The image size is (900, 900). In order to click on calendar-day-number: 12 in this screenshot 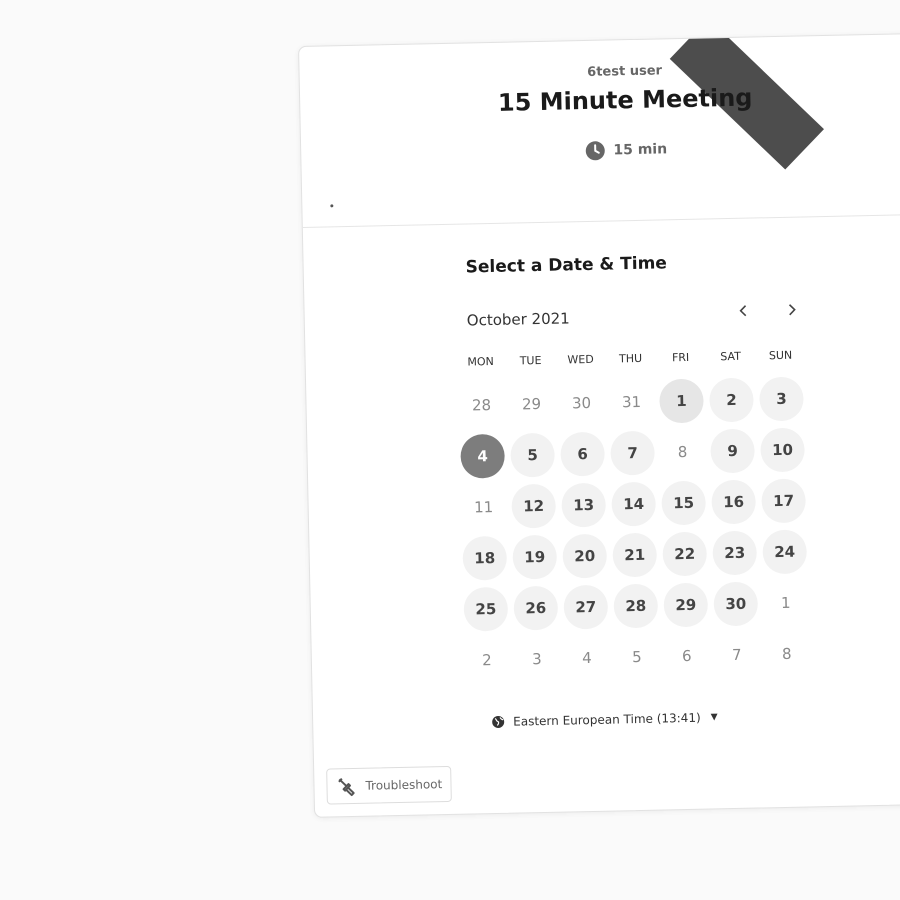, I will do `click(534, 506)`.